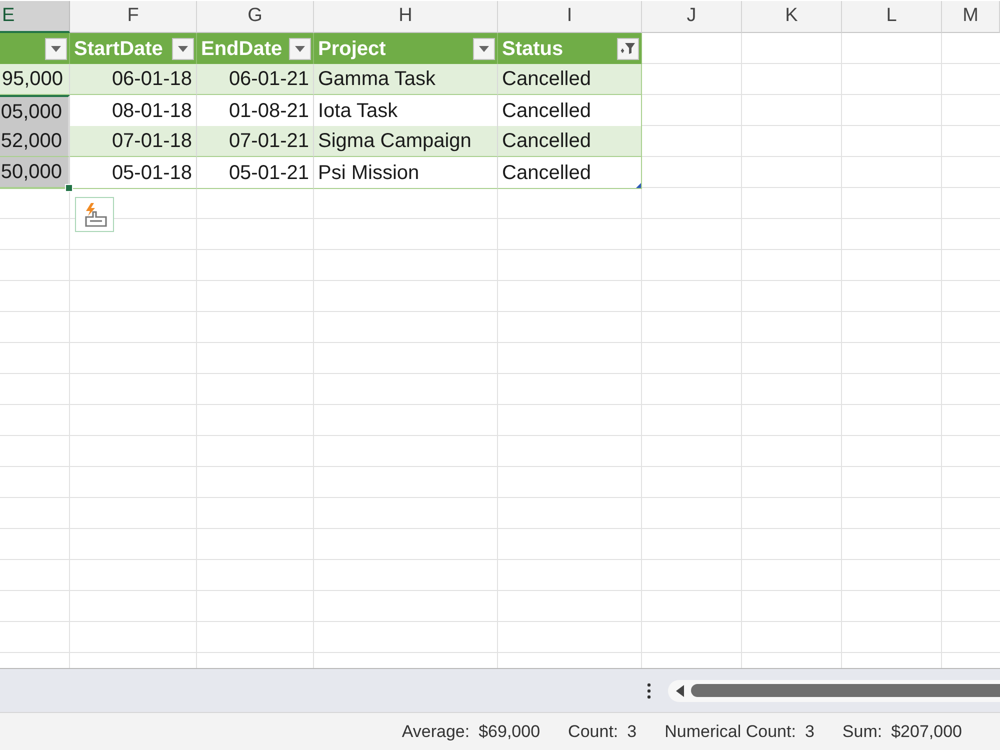 The height and width of the screenshot is (750, 1000). What do you see at coordinates (406, 111) in the screenshot?
I see `table-cell: Iota Task` at bounding box center [406, 111].